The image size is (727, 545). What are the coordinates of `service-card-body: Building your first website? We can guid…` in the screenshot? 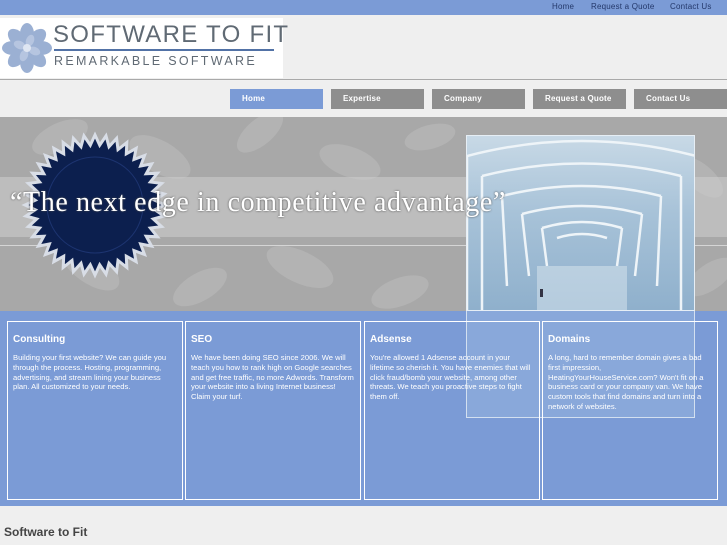 It's located at (90, 372).